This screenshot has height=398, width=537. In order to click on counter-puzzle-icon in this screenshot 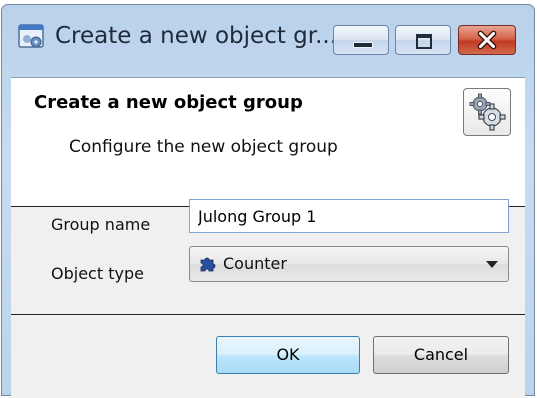, I will do `click(208, 264)`.